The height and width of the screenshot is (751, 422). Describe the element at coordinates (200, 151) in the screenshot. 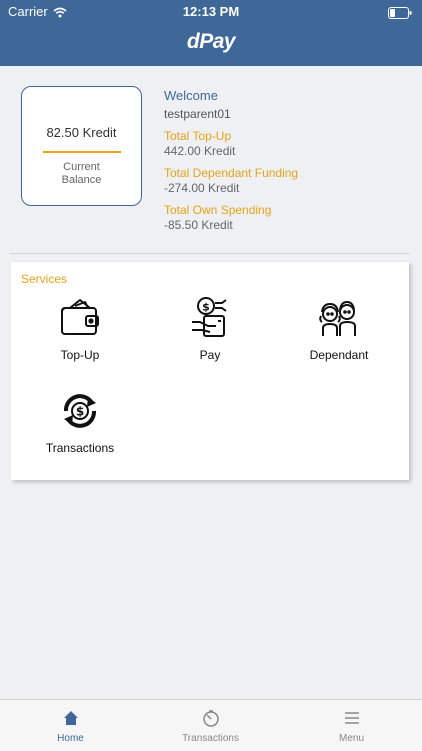

I see `total-topup-value: 442.00 Kredit` at that location.